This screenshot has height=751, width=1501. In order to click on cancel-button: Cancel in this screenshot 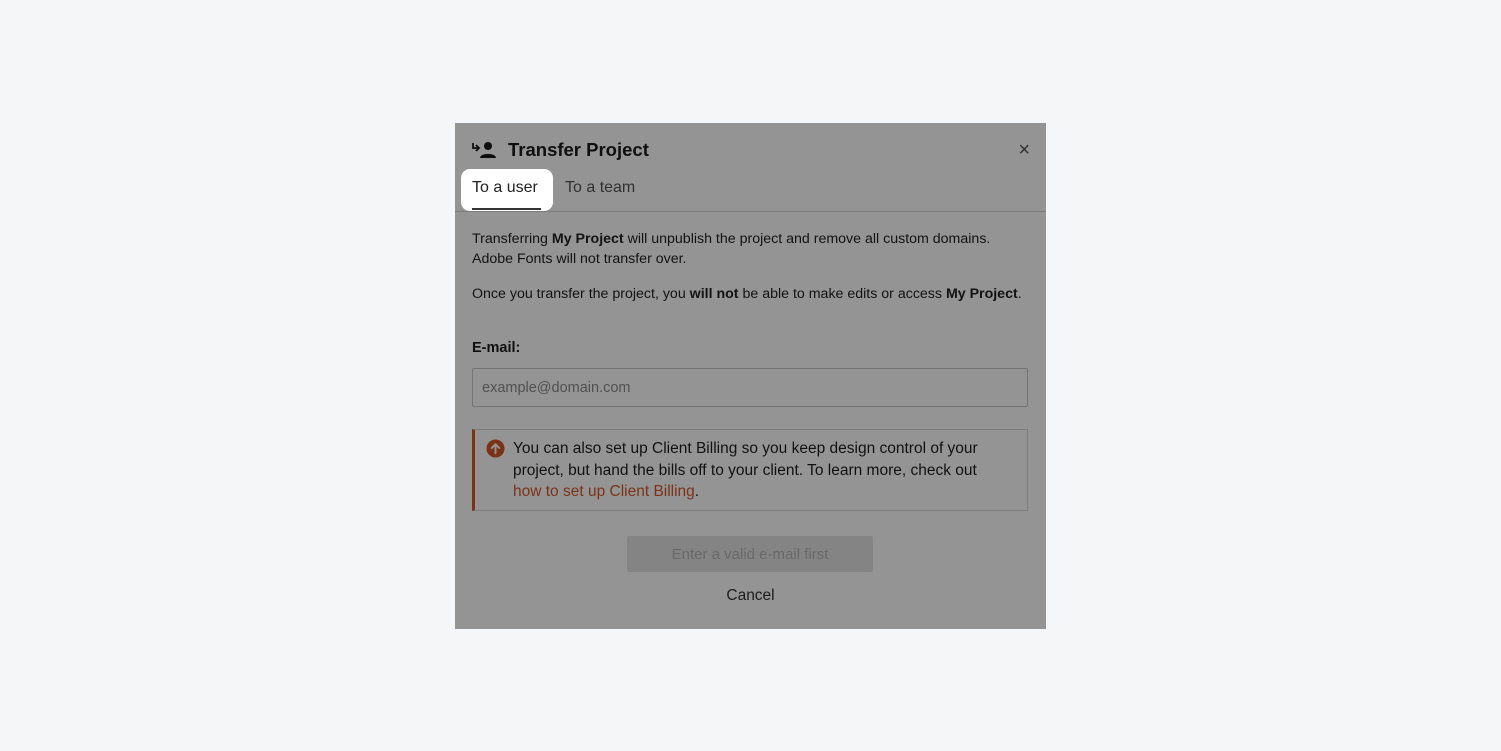, I will do `click(750, 596)`.